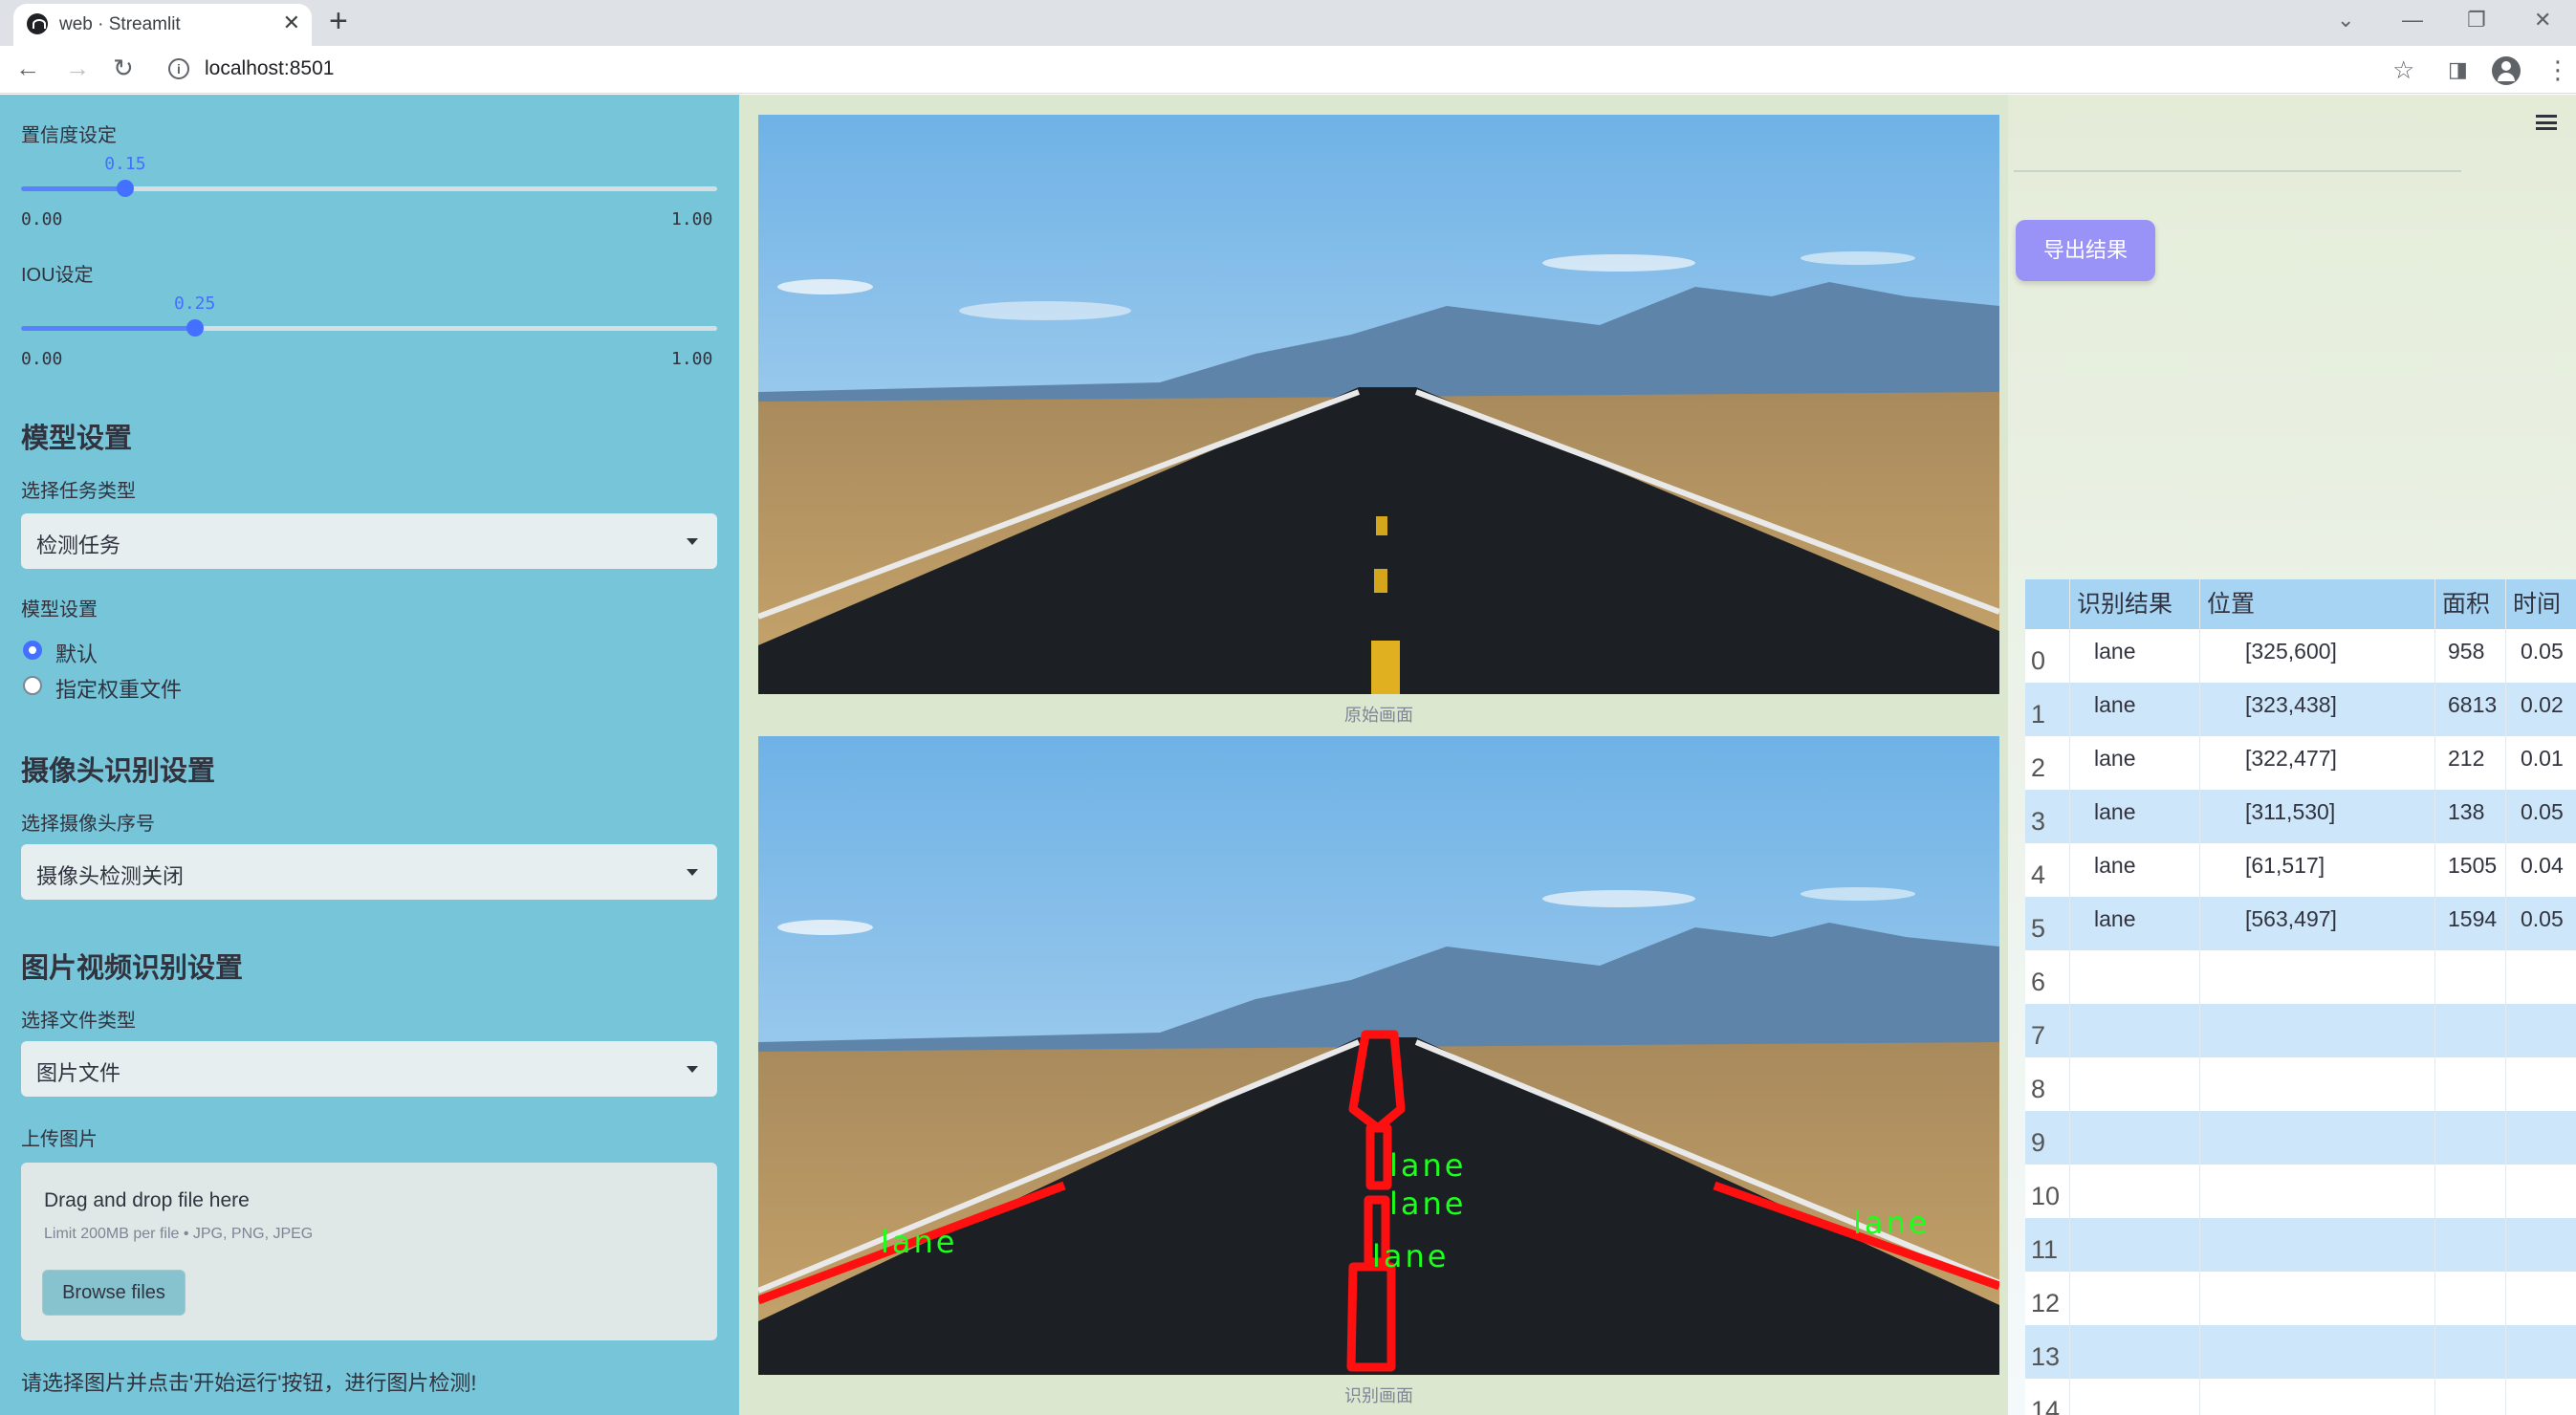 The height and width of the screenshot is (1415, 2576). What do you see at coordinates (69, 135) in the screenshot?
I see `confidence-label: 置信度设定` at bounding box center [69, 135].